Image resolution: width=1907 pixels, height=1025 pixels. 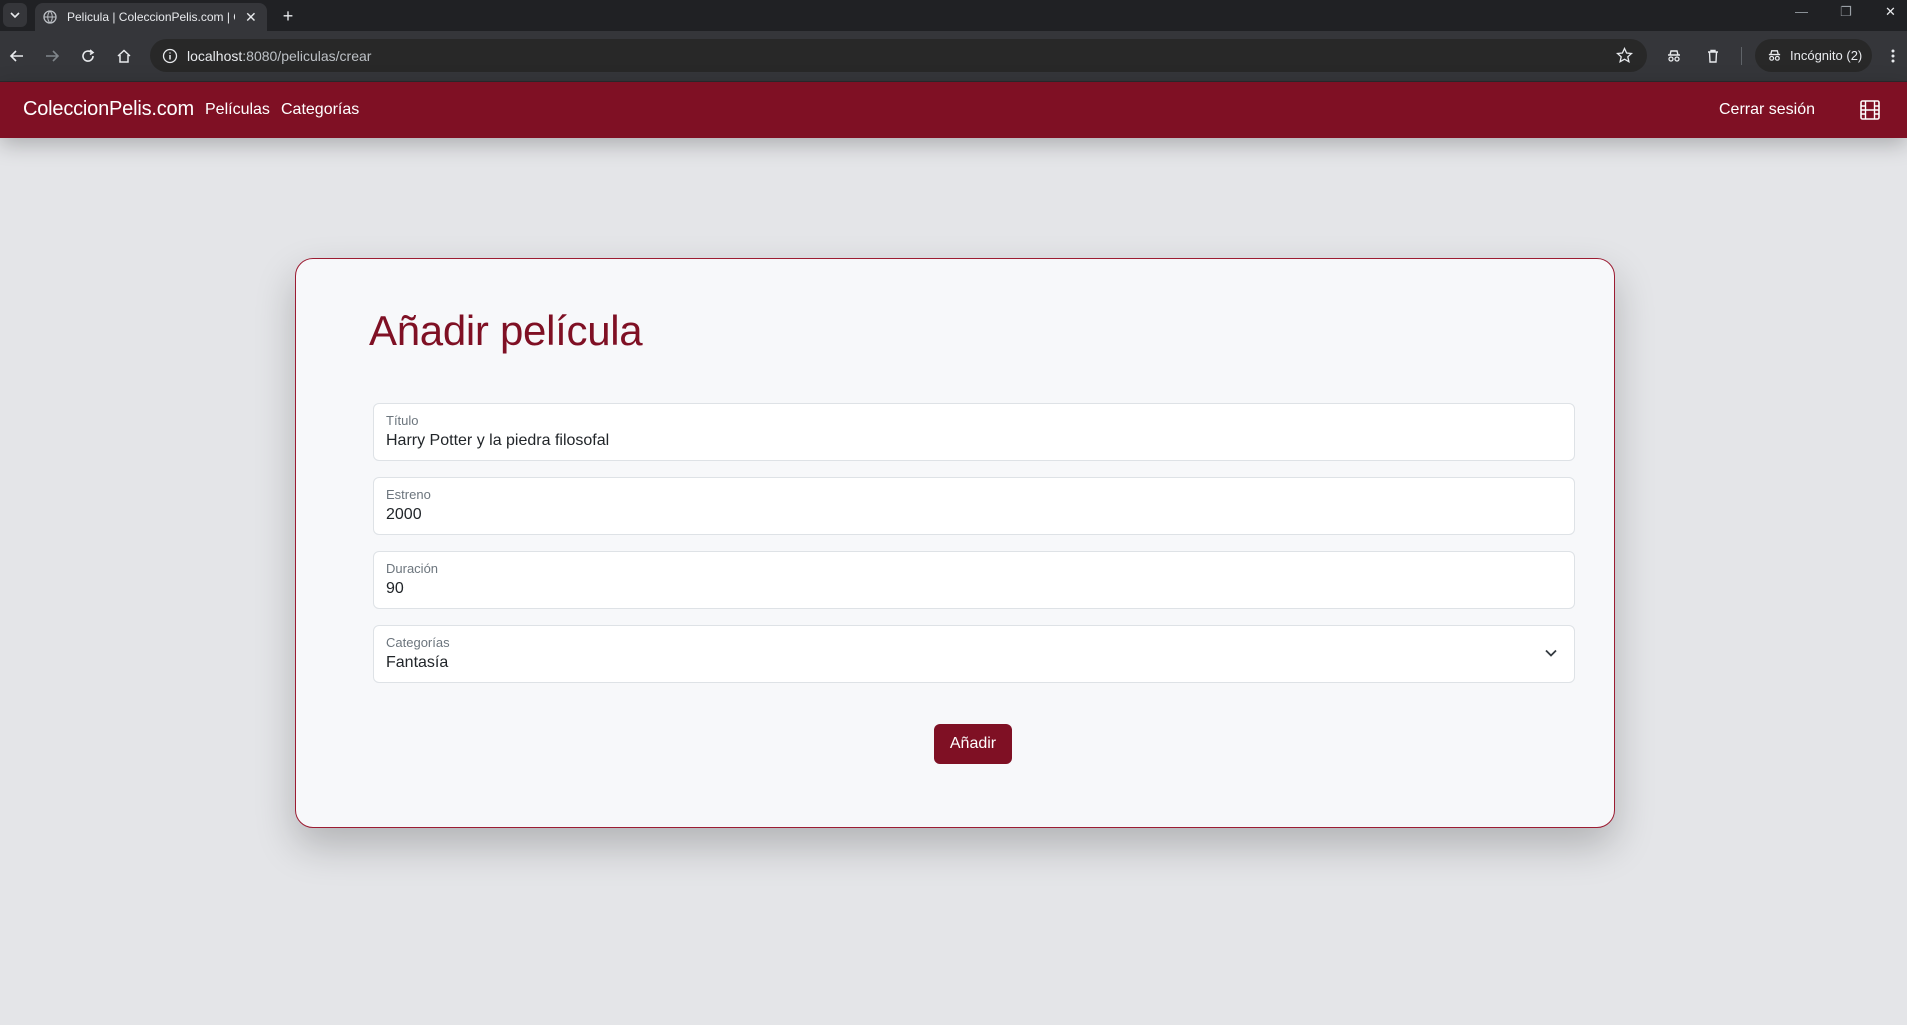 I want to click on tab-list-button, so click(x=15, y=15).